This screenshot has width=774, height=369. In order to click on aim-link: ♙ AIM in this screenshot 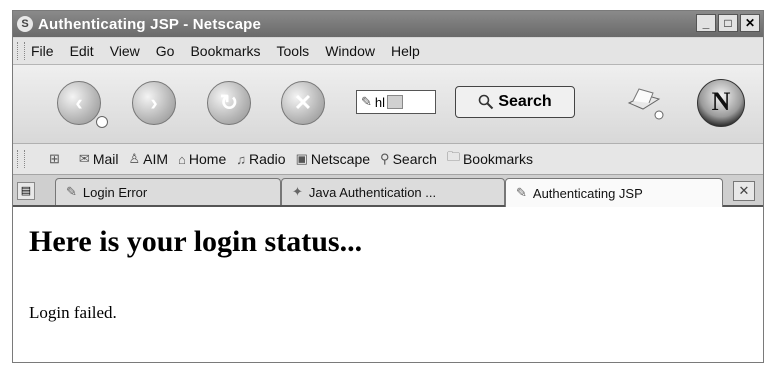, I will do `click(148, 159)`.